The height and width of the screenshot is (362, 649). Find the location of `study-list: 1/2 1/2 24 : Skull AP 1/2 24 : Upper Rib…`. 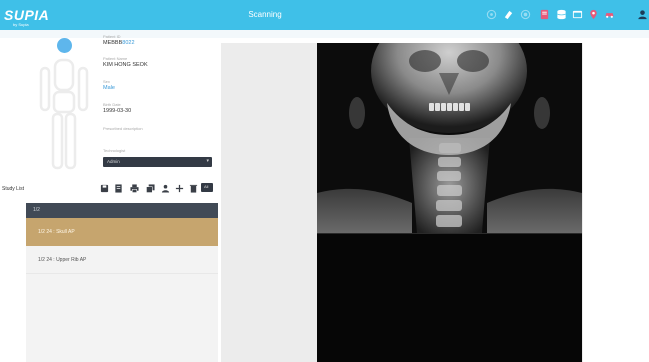

study-list: 1/2 1/2 24 : Skull AP 1/2 24 : Upper Rib… is located at coordinates (122, 282).